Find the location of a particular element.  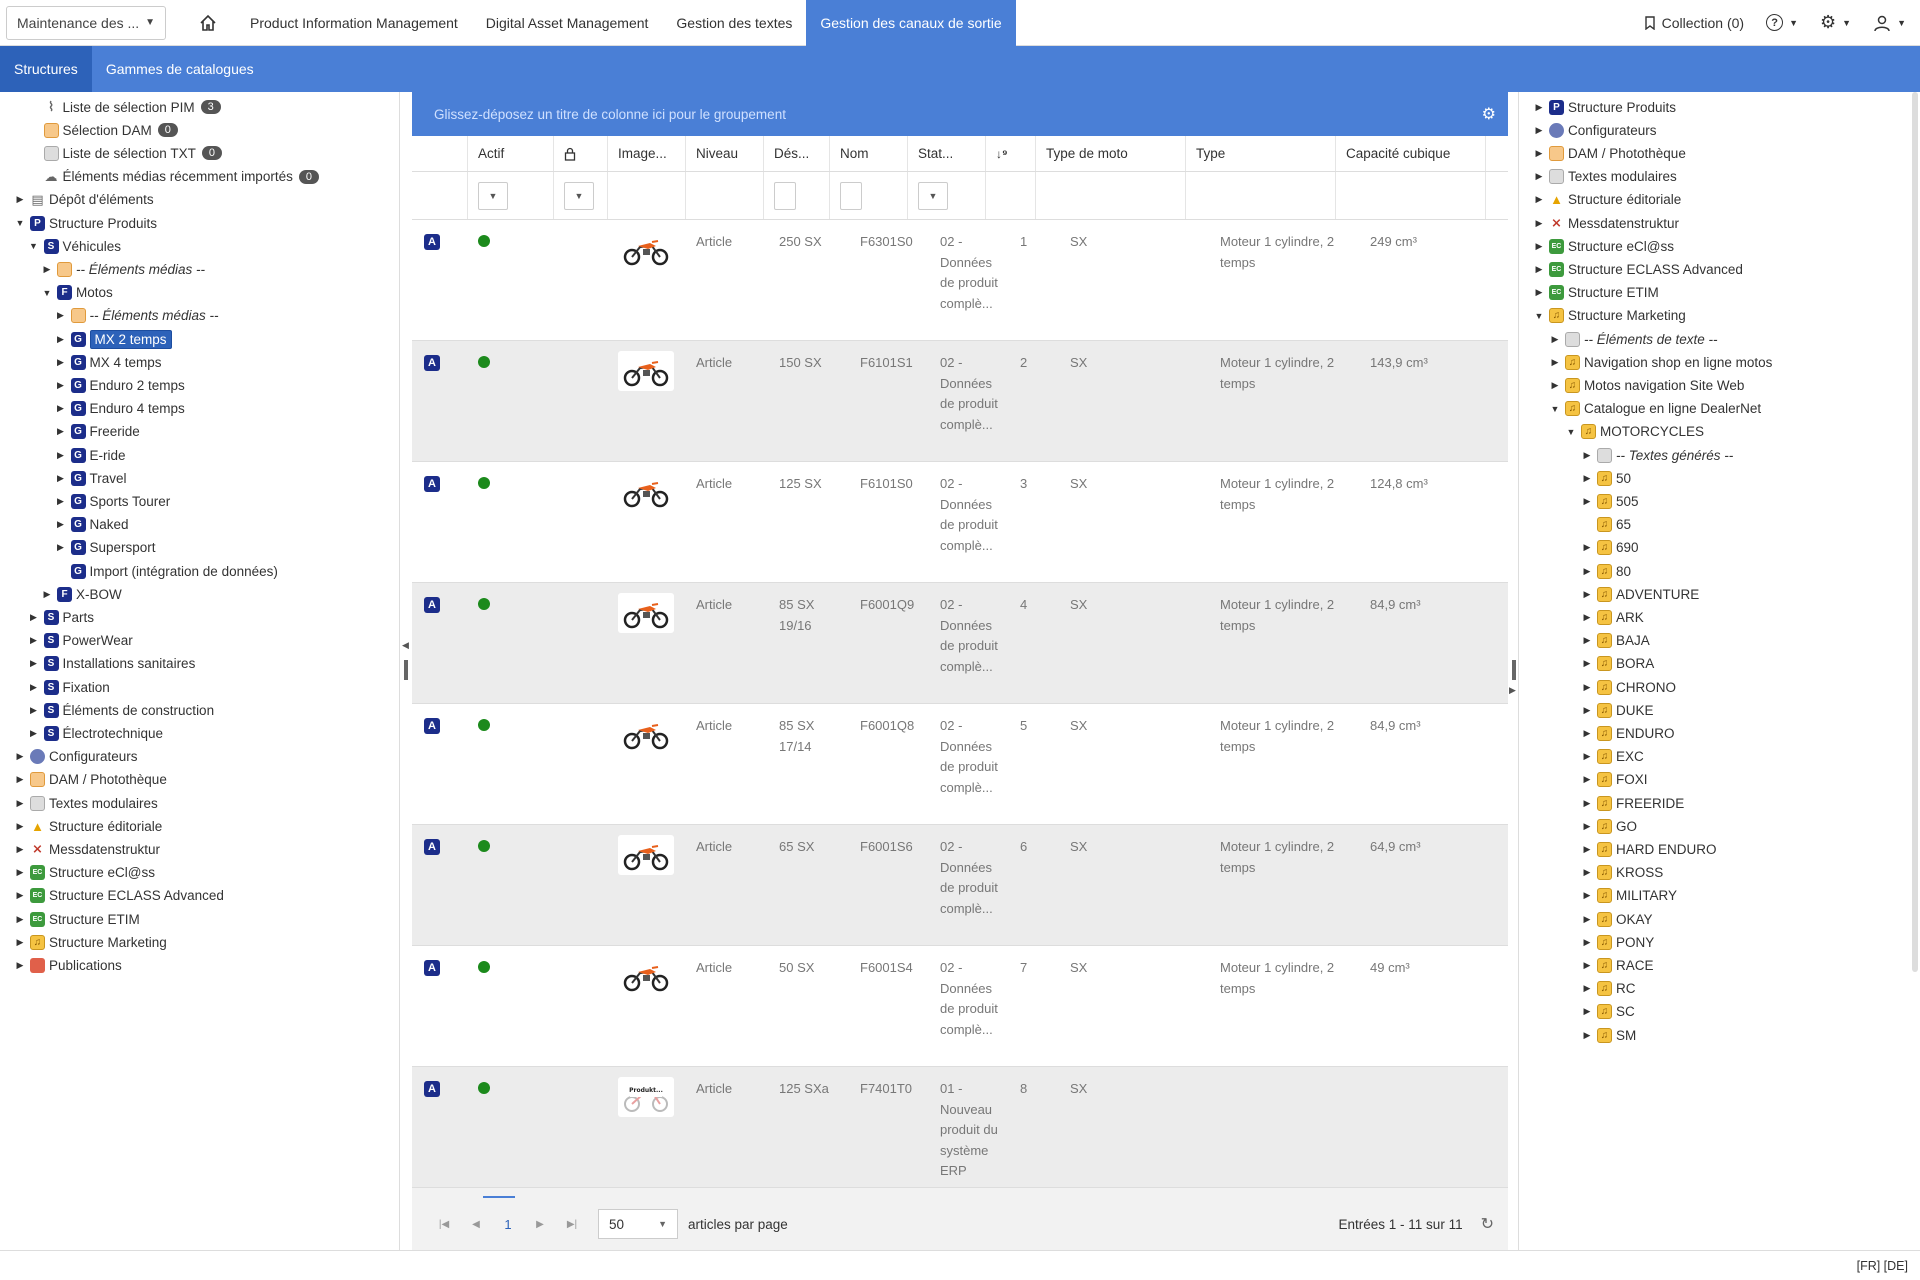

tree-node: ▶ G Enduro 2 temps is located at coordinates (120, 385).